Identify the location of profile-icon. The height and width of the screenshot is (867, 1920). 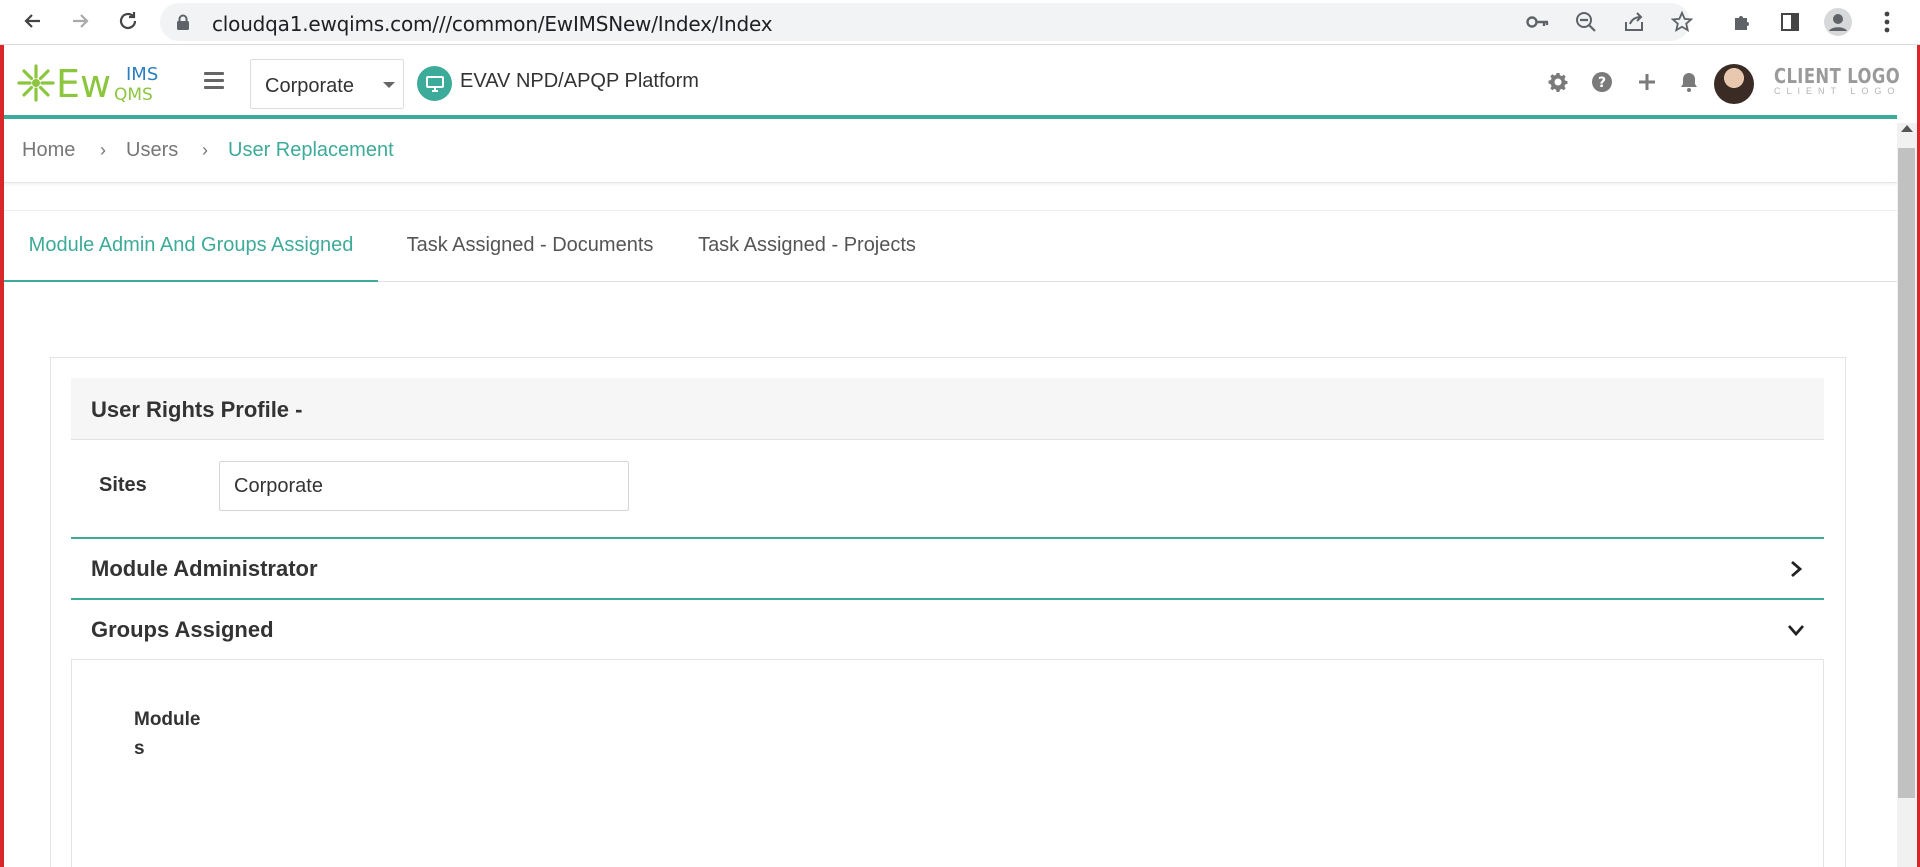
(1838, 22).